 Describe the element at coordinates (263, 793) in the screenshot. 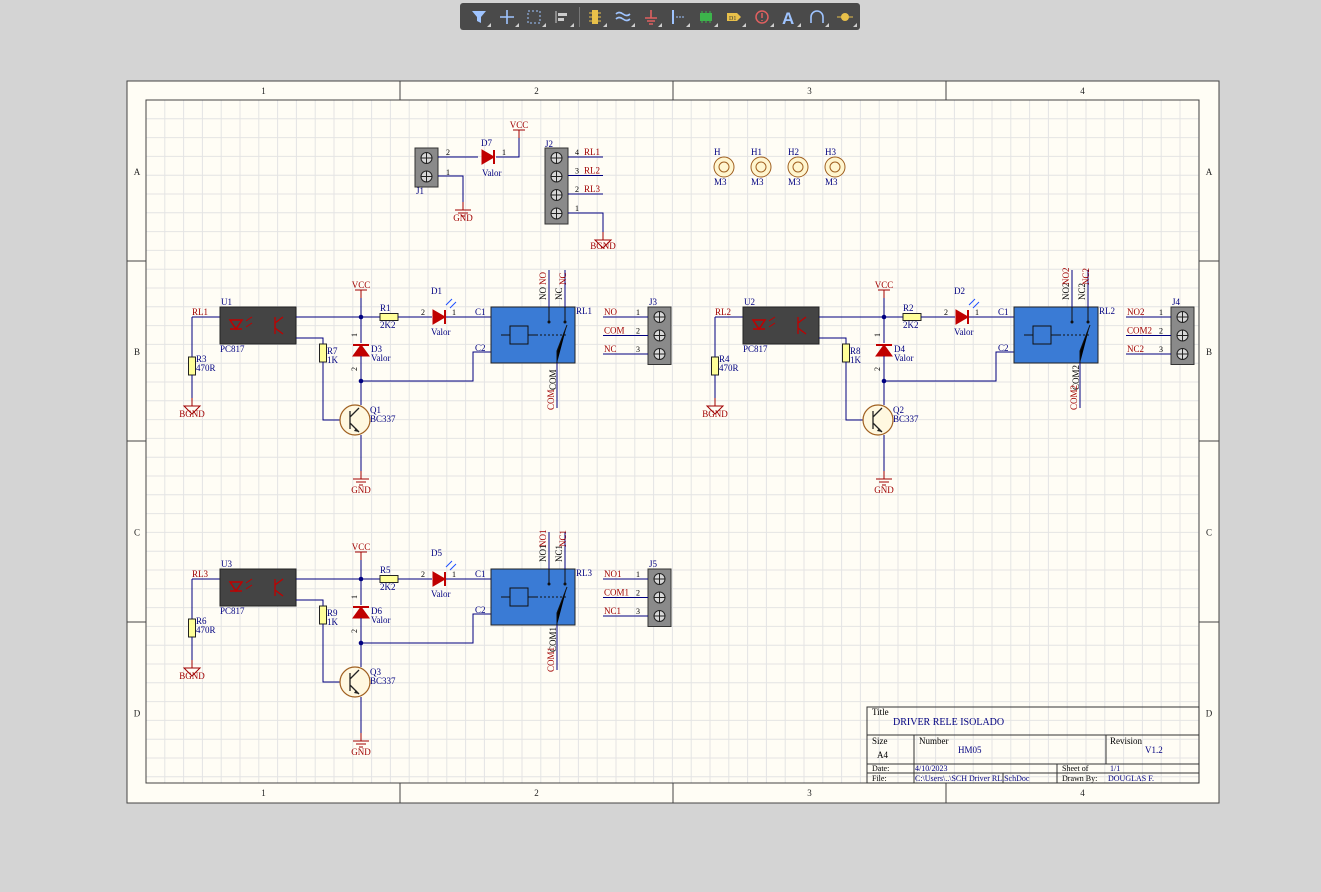

I see `zone-column-bottom: 1` at that location.